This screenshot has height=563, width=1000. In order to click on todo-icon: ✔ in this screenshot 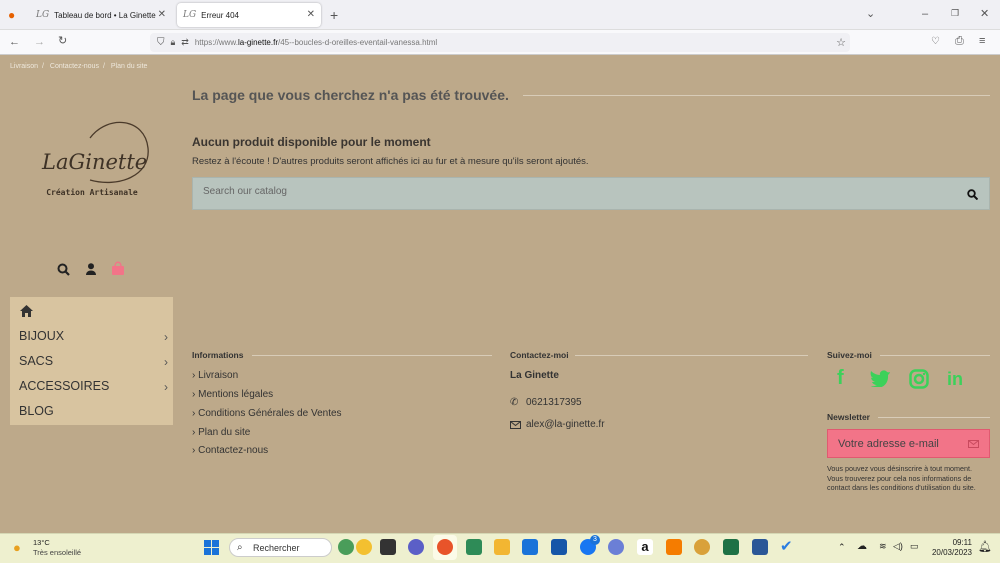, I will do `click(786, 546)`.